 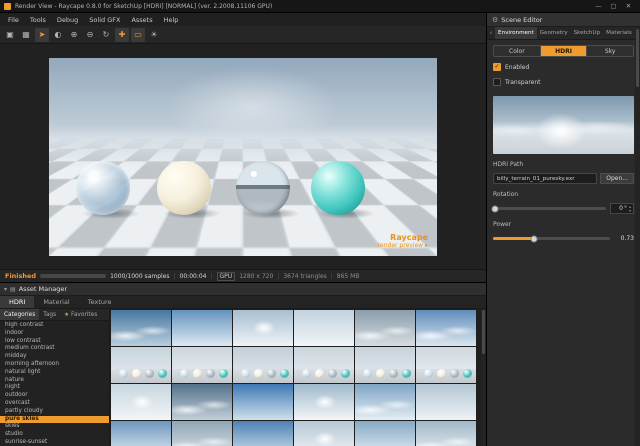 What do you see at coordinates (80, 314) in the screenshot?
I see `library-tab-favorites: ★ Favorites` at bounding box center [80, 314].